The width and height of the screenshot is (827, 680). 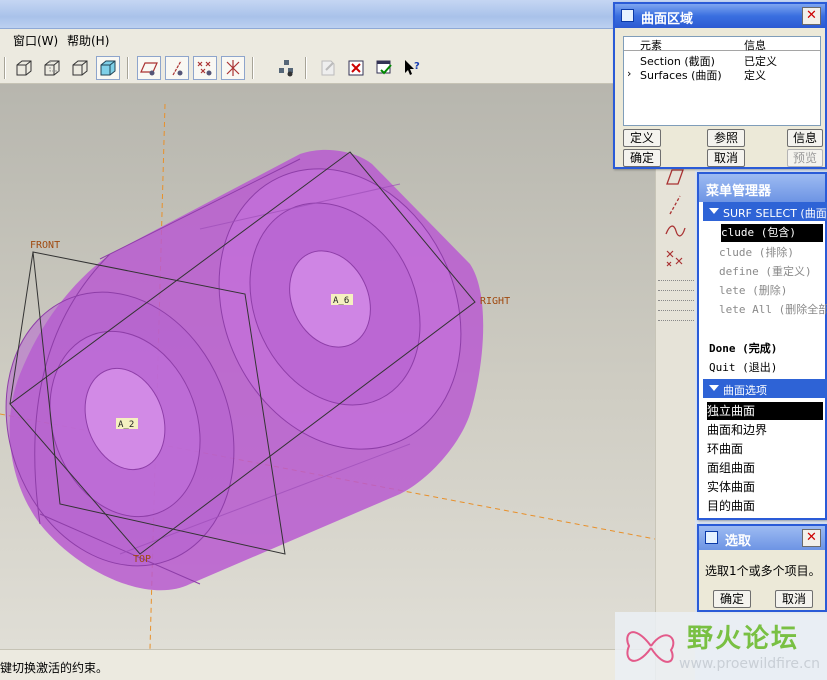 I want to click on menu-item-done: Done (完成), so click(x=743, y=349).